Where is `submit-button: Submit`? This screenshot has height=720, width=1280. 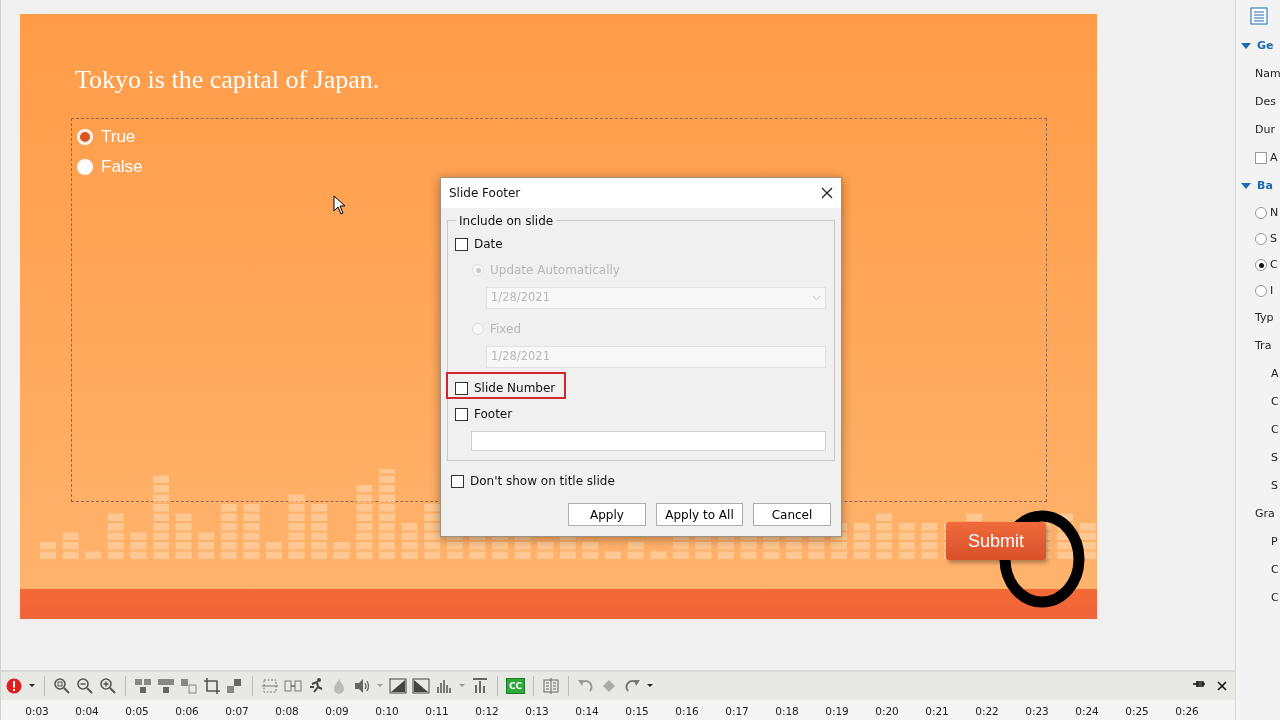
submit-button: Submit is located at coordinates (996, 541).